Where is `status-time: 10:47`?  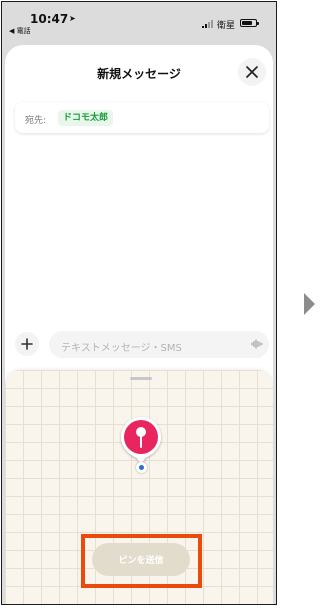 status-time: 10:47 is located at coordinates (49, 19).